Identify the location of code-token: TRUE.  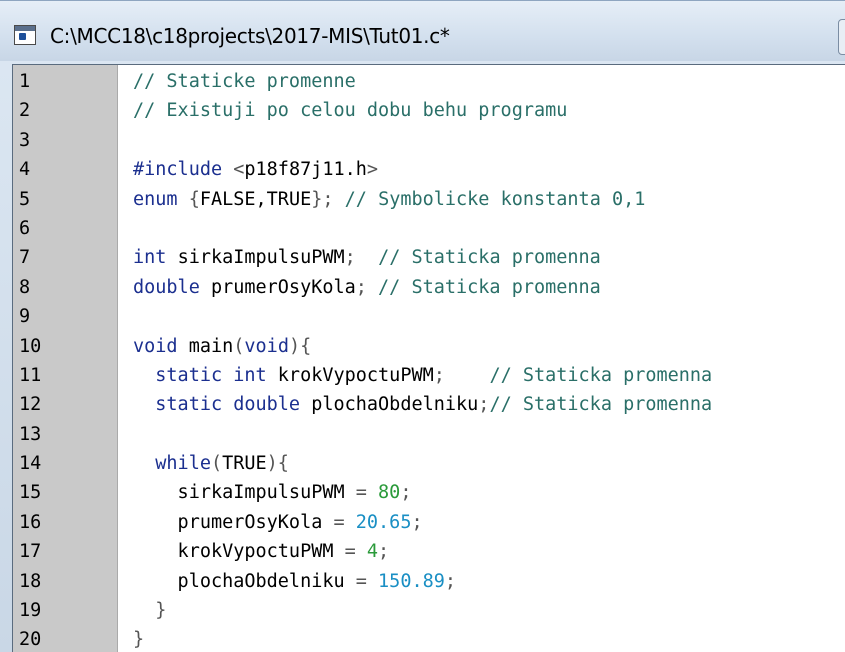
(244, 464).